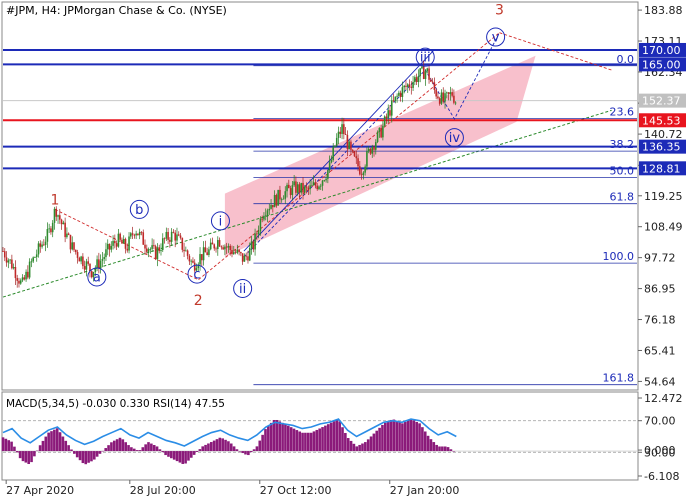 This screenshot has width=700, height=500. What do you see at coordinates (622, 197) in the screenshot?
I see `fib-level-label-4: 61.8` at bounding box center [622, 197].